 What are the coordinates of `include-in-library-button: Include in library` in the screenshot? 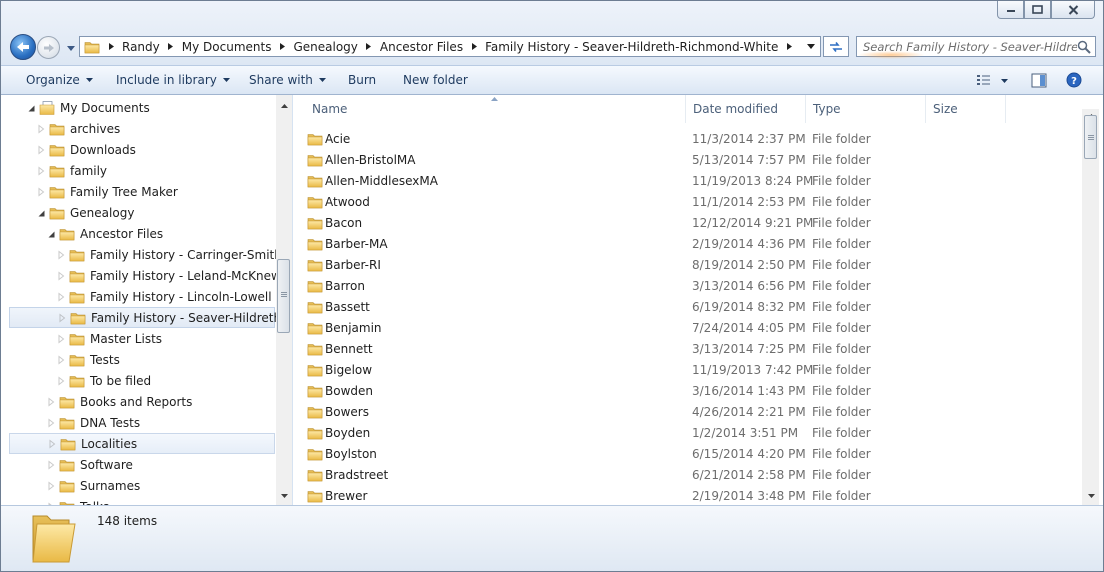 It's located at (173, 80).